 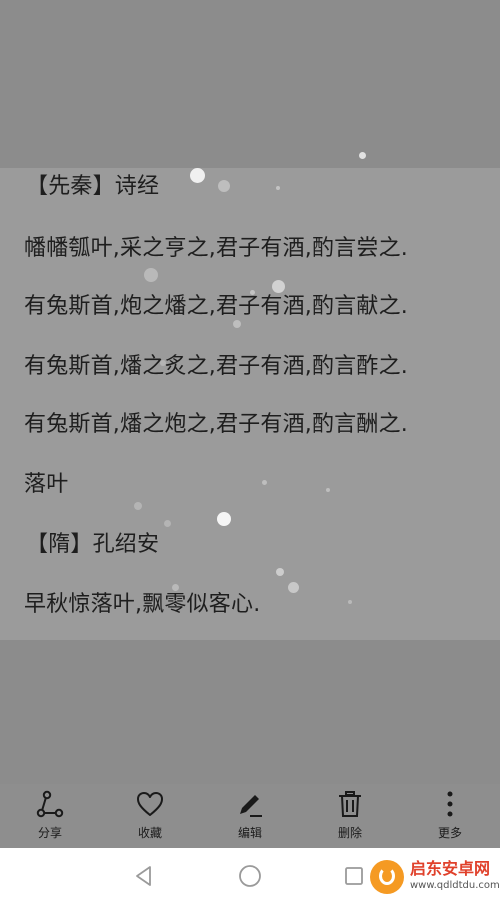 I want to click on nav-home-button, so click(x=250, y=876).